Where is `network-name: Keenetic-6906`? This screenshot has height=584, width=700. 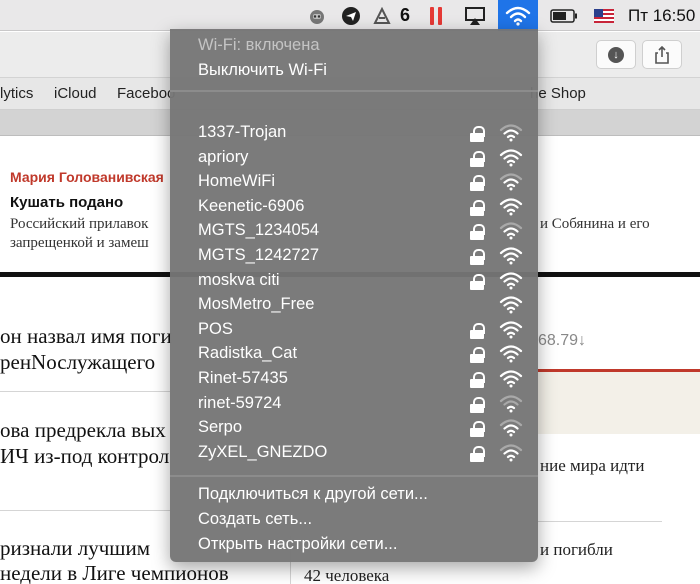
network-name: Keenetic-6906 is located at coordinates (251, 205).